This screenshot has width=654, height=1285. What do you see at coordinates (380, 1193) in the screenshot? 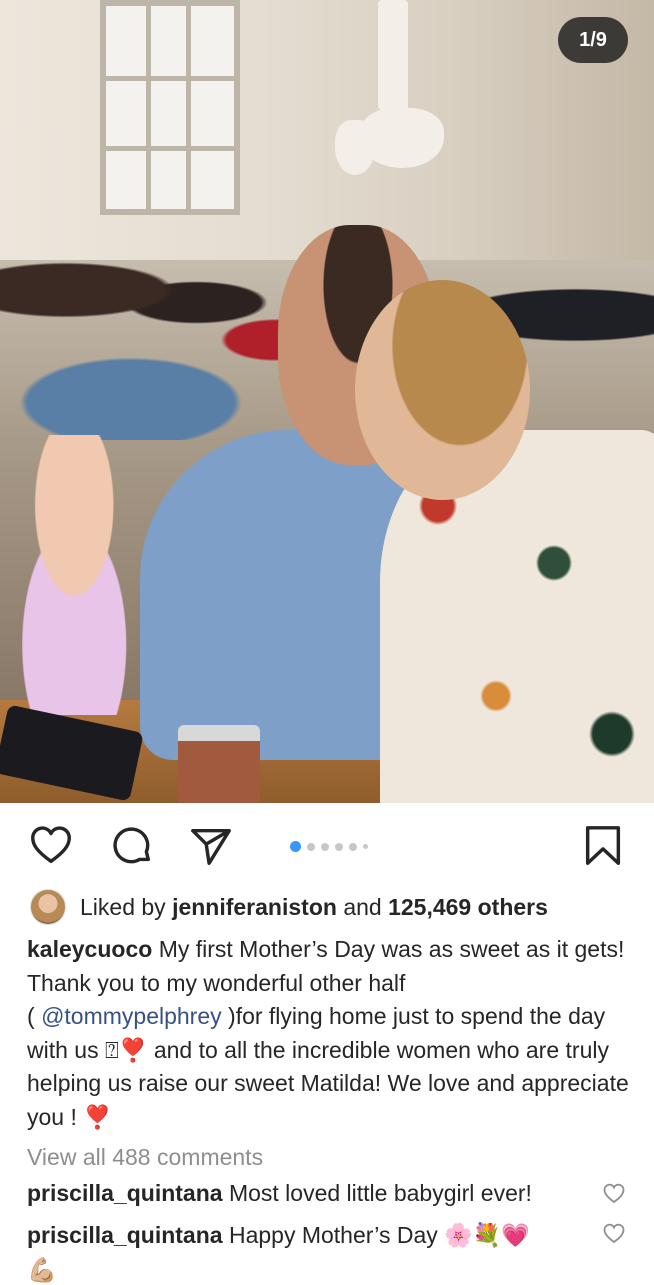
I see `comment-text: Most loved little babygirl ever!` at bounding box center [380, 1193].